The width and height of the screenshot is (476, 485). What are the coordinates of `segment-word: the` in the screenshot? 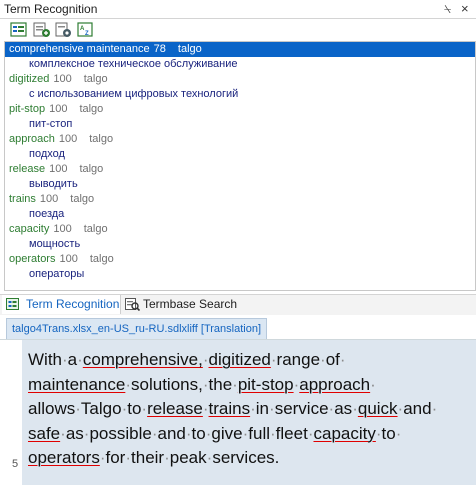 It's located at (220, 384).